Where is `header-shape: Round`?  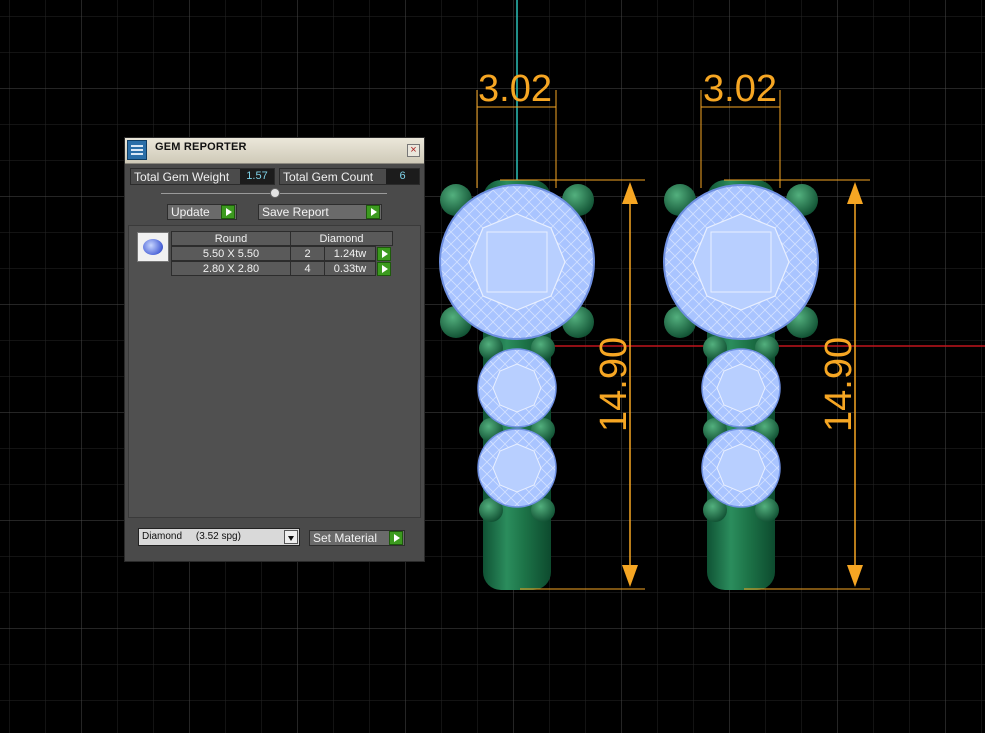
header-shape: Round is located at coordinates (231, 238).